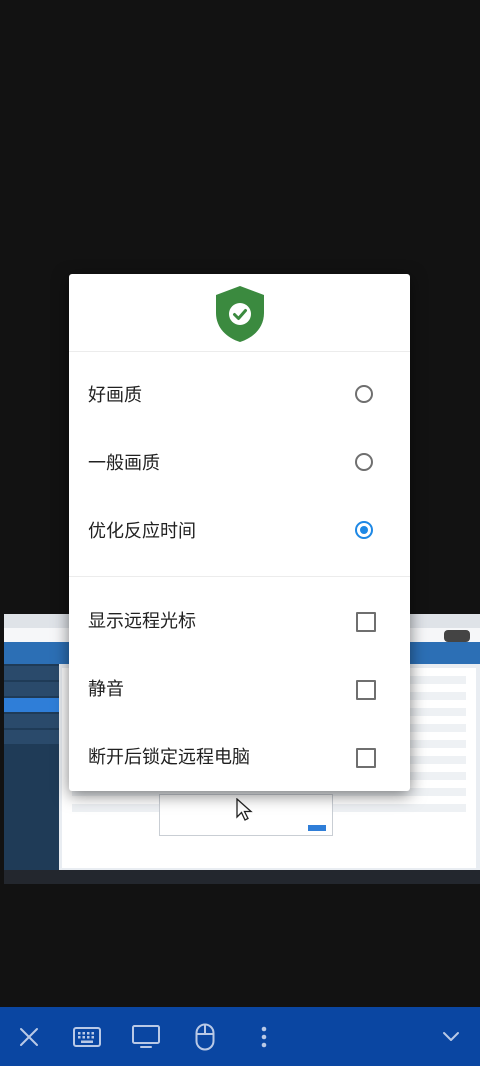  I want to click on more-vertical-icon, so click(264, 1036).